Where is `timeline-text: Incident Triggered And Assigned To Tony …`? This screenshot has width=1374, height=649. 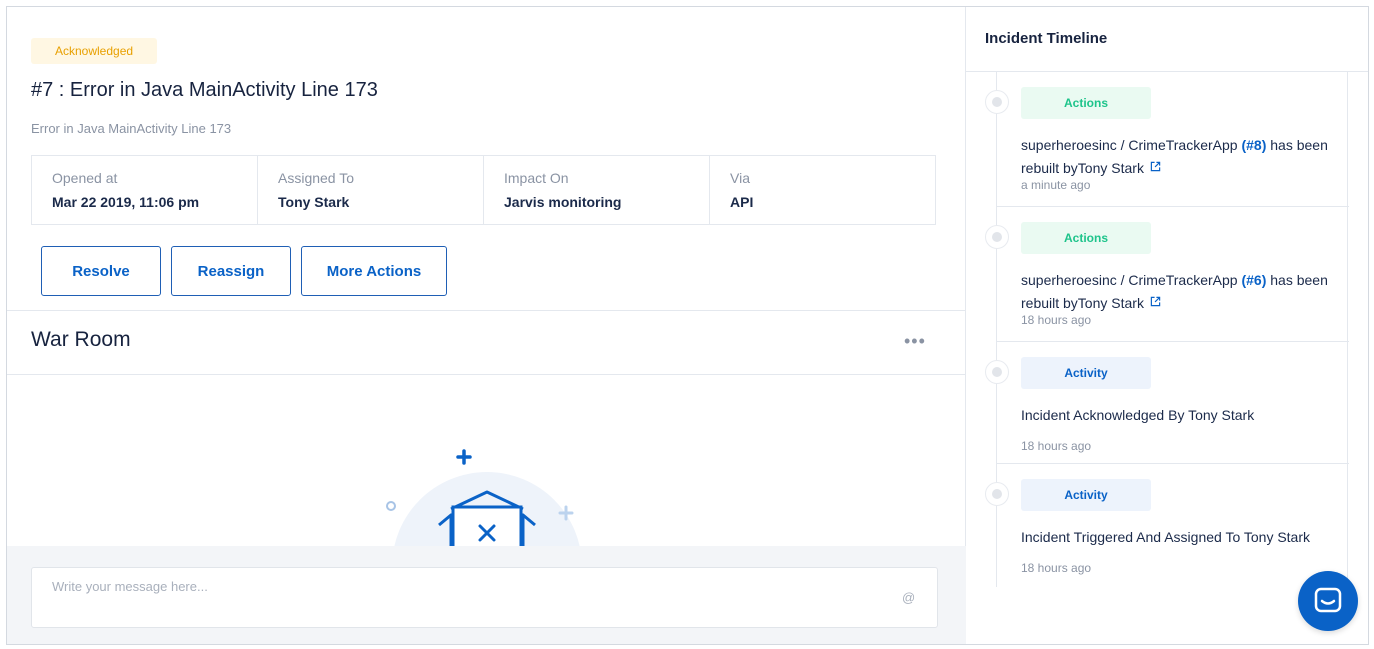 timeline-text: Incident Triggered And Assigned To Tony … is located at coordinates (1166, 537).